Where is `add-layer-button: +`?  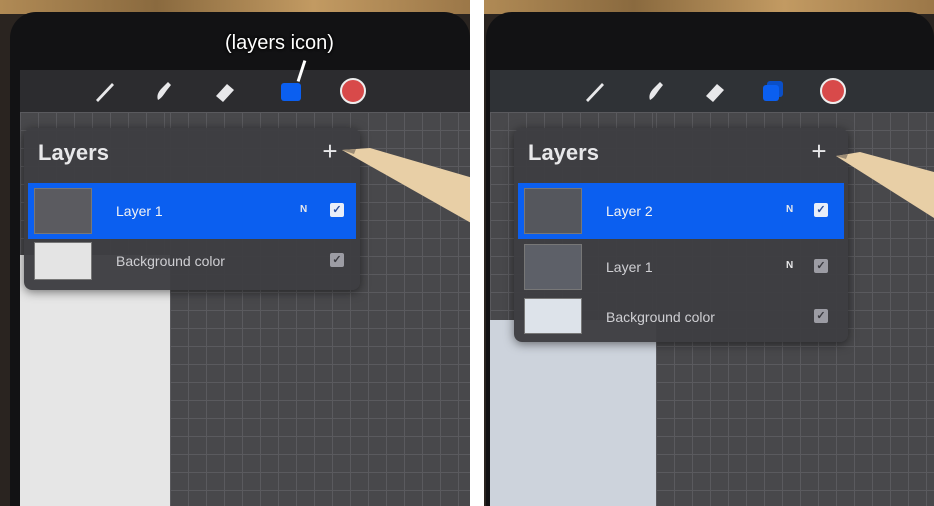
add-layer-button: + is located at coordinates (819, 151).